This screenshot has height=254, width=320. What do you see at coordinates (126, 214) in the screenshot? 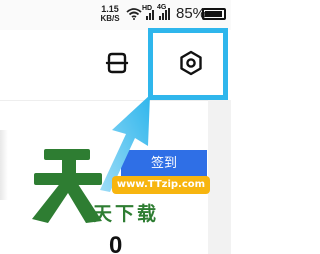
I see `watermark-site-name: 天下载` at bounding box center [126, 214].